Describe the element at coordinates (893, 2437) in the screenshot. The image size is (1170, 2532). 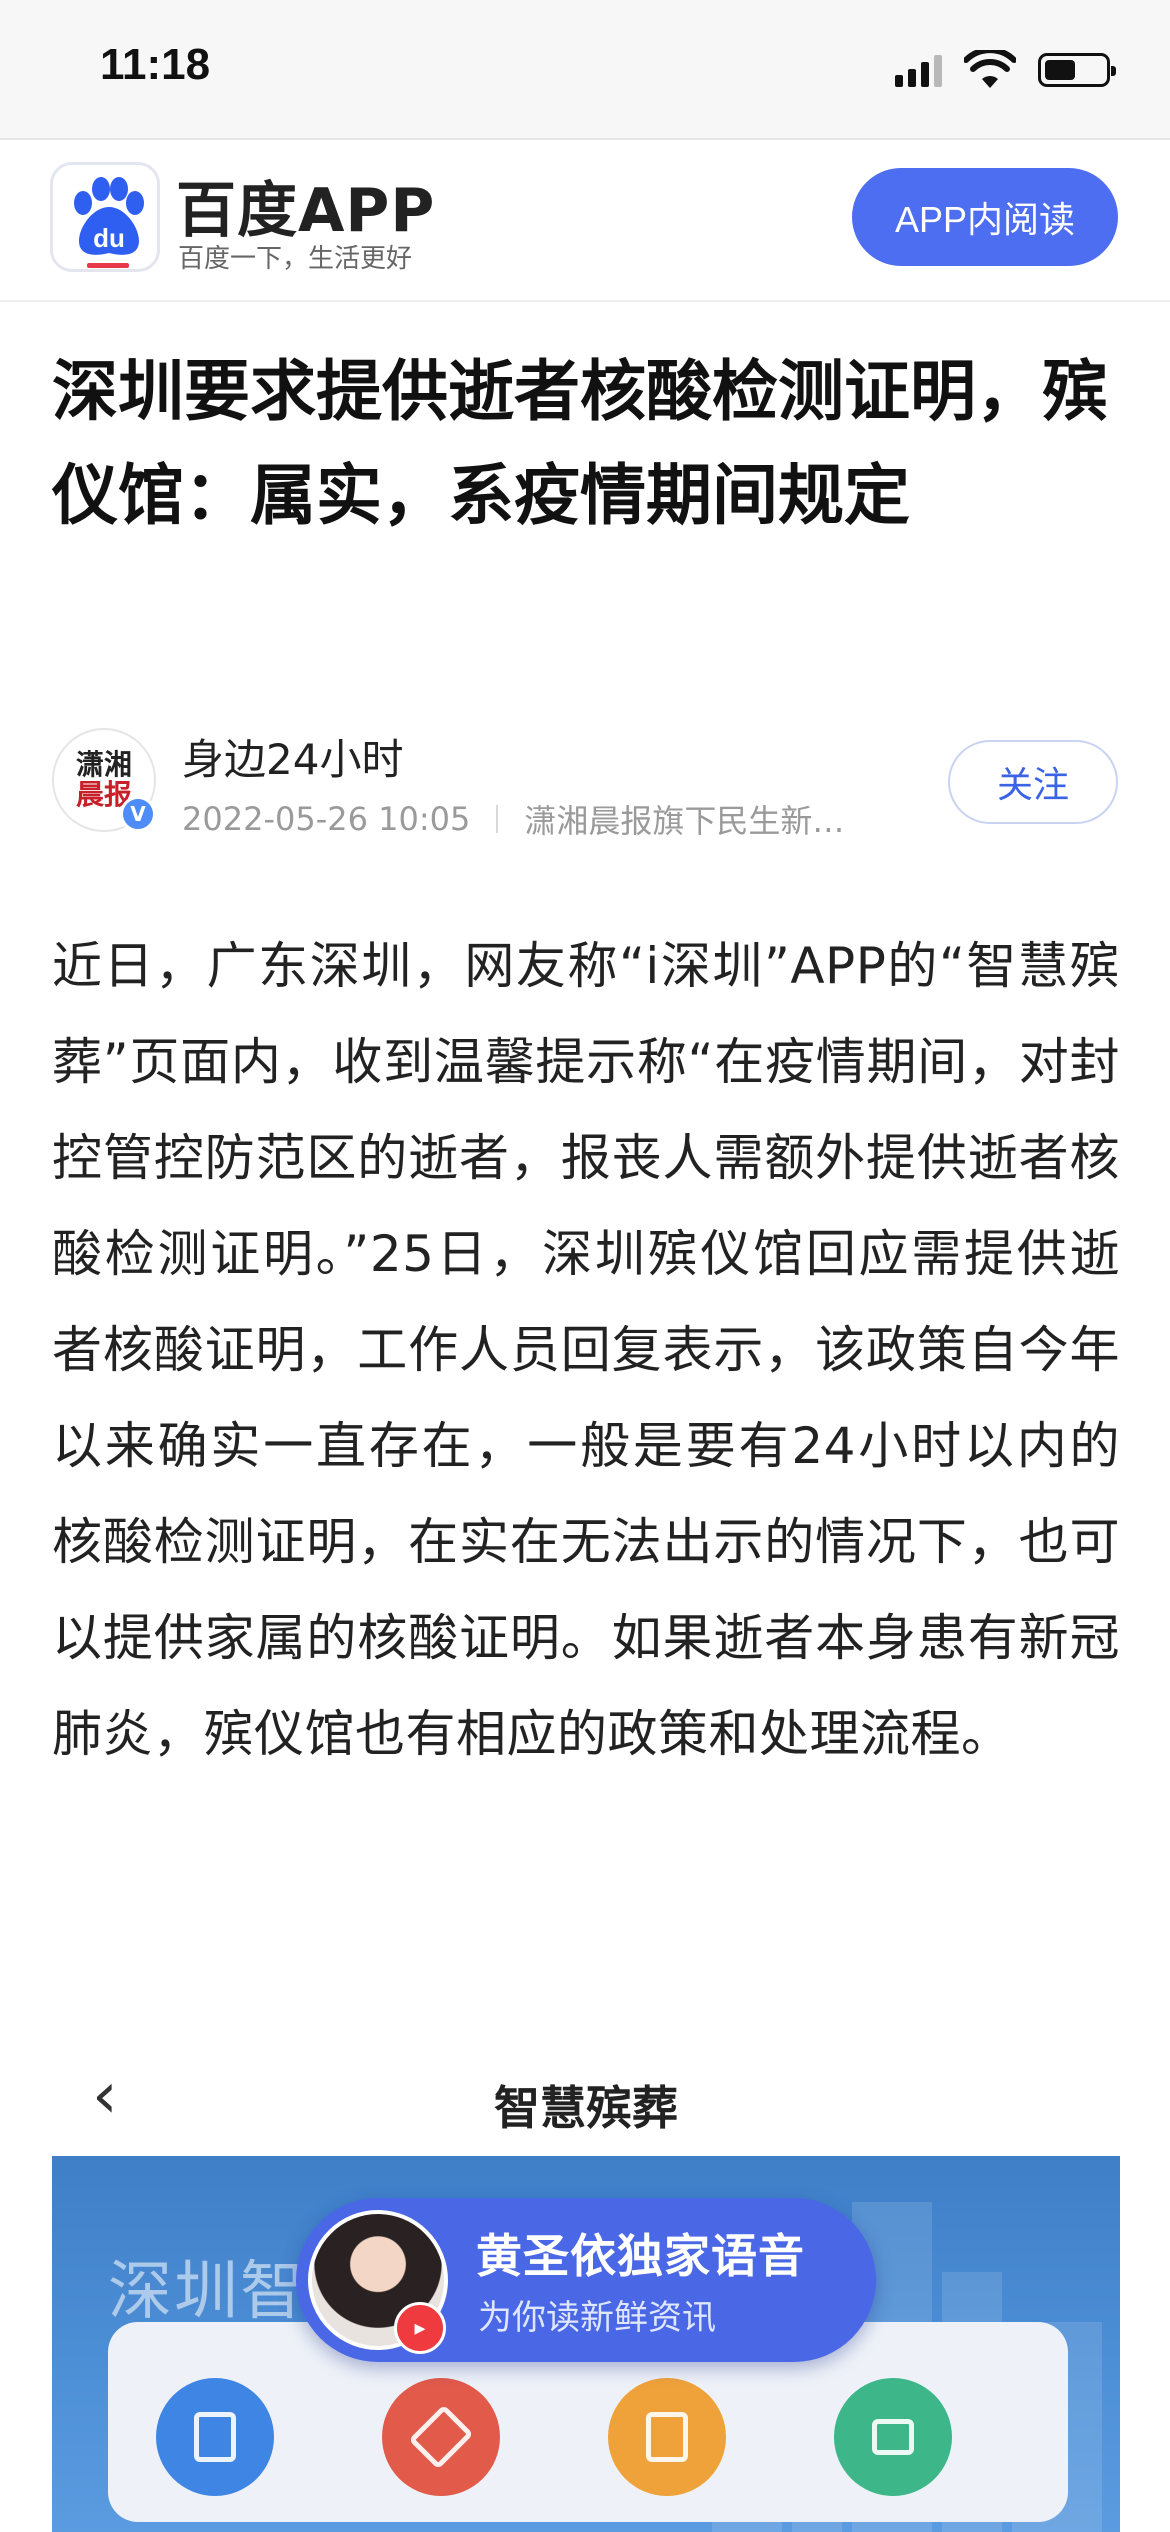
I see `service-icon-chat` at that location.